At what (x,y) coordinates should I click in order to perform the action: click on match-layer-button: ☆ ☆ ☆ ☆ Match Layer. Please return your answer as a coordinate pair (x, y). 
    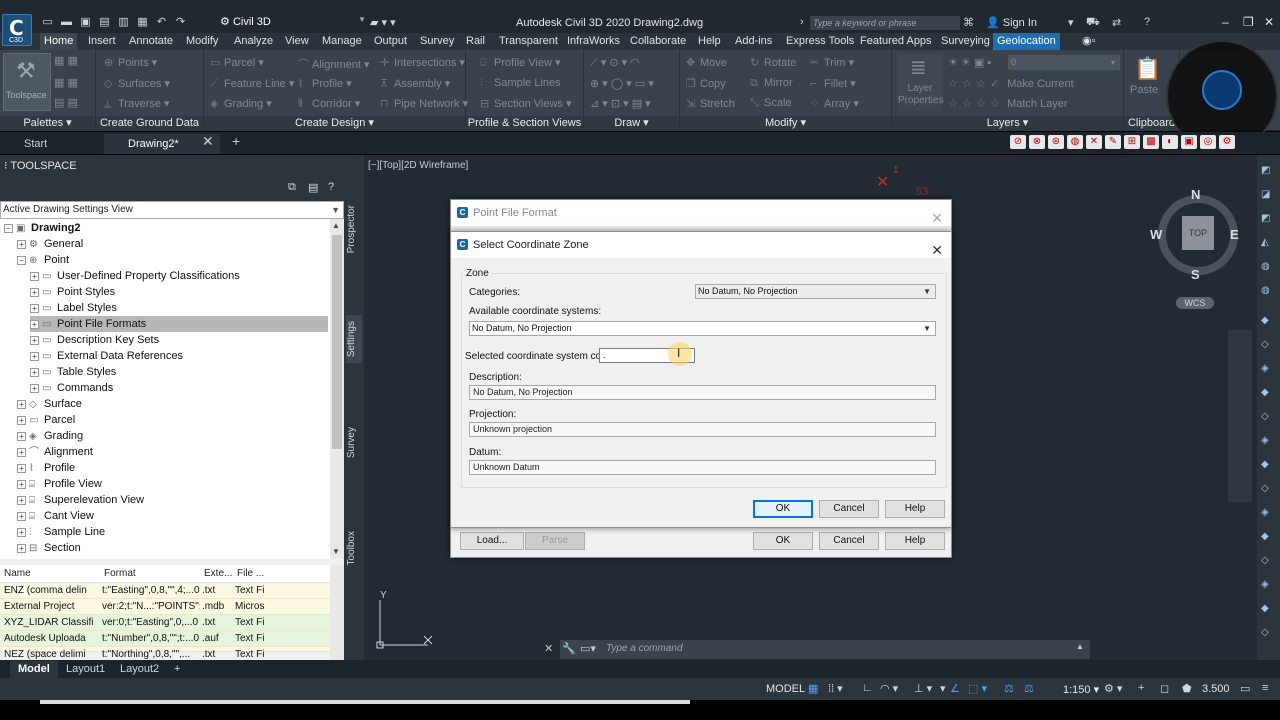
    Looking at the image, I should click on (1008, 103).